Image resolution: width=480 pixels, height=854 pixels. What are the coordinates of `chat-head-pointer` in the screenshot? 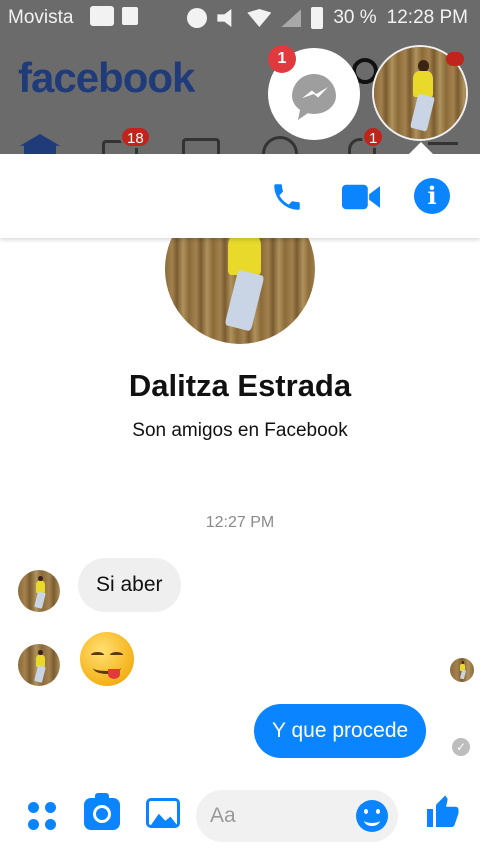 It's located at (421, 148).